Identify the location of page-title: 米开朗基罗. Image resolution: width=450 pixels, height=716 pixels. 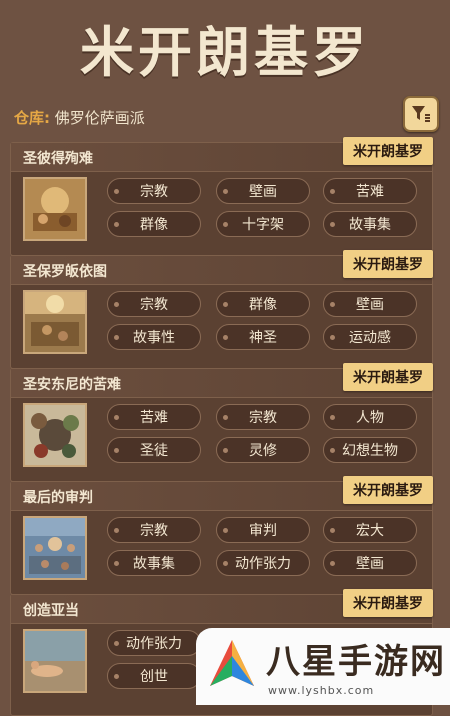
(225, 52).